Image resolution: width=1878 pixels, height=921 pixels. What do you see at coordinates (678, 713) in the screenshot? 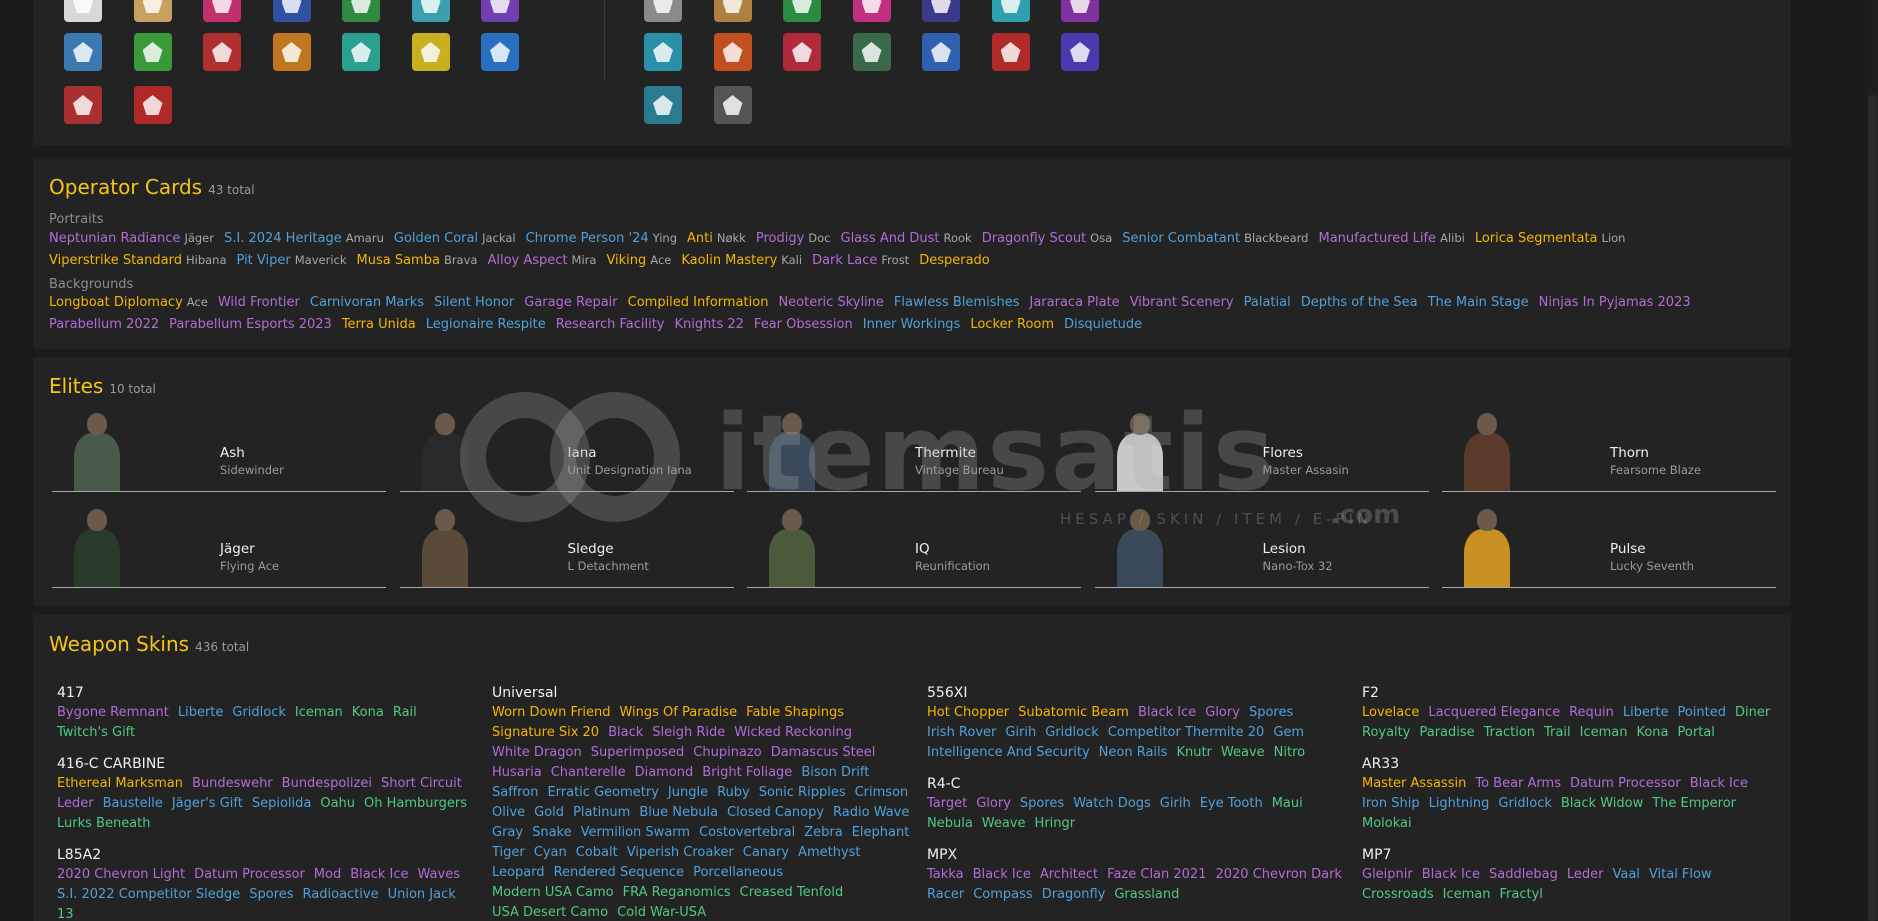
I see `weapon-skin-item: Wings Of Paradise` at bounding box center [678, 713].